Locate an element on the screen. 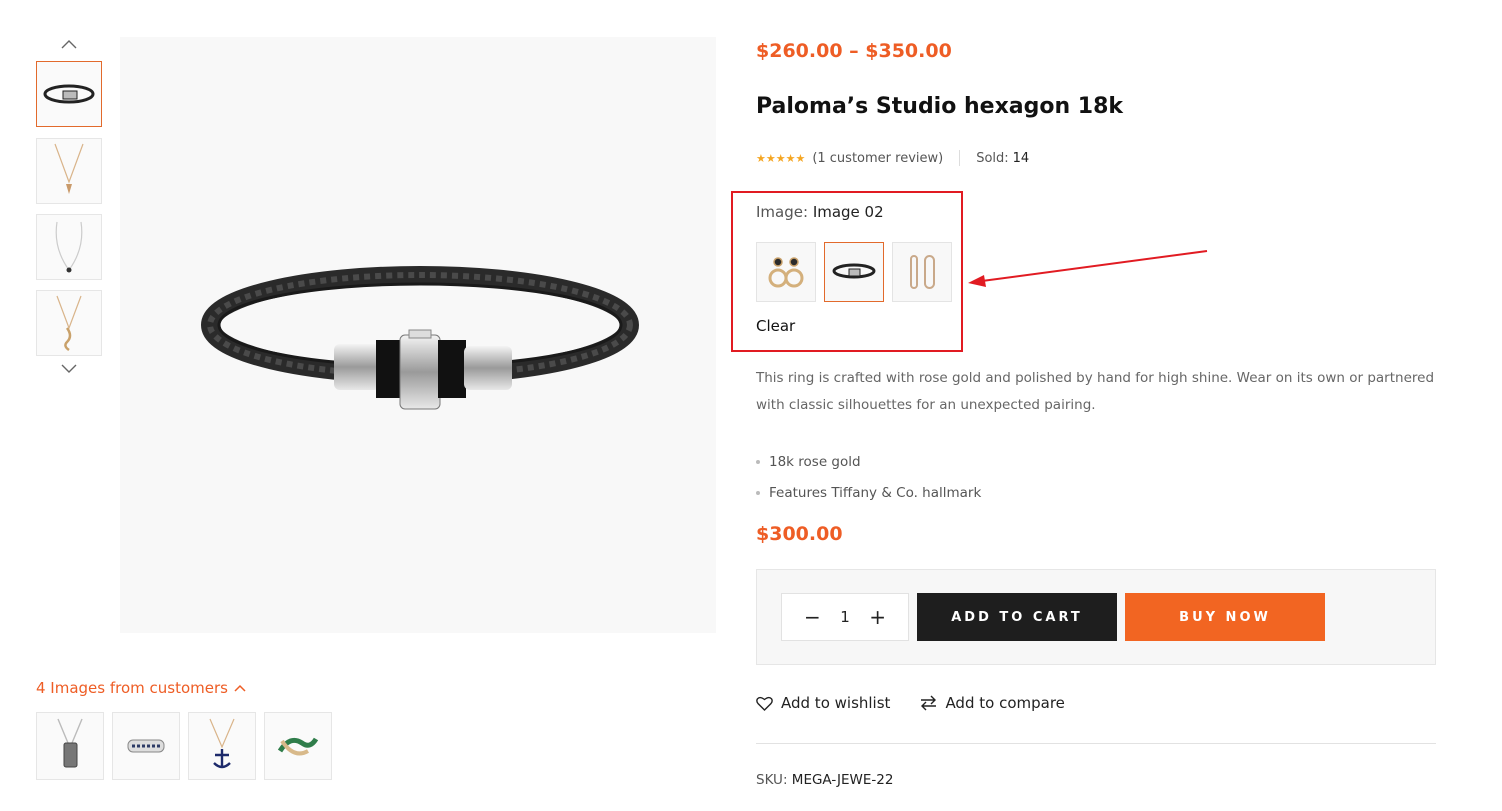 This screenshot has height=811, width=1502. chevron-up-icon is located at coordinates (240, 688).